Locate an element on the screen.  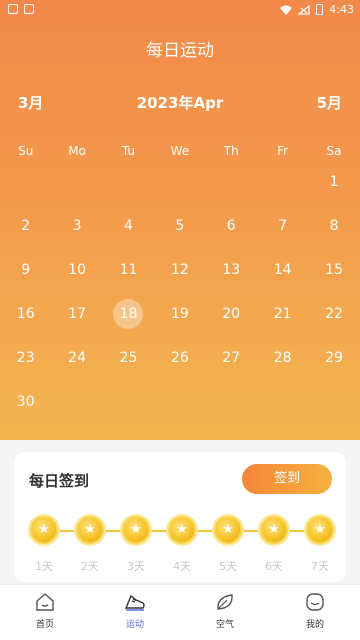
signin-day-labels: 1天 2天 3天 4天 5天 6天 7天 is located at coordinates (182, 565).